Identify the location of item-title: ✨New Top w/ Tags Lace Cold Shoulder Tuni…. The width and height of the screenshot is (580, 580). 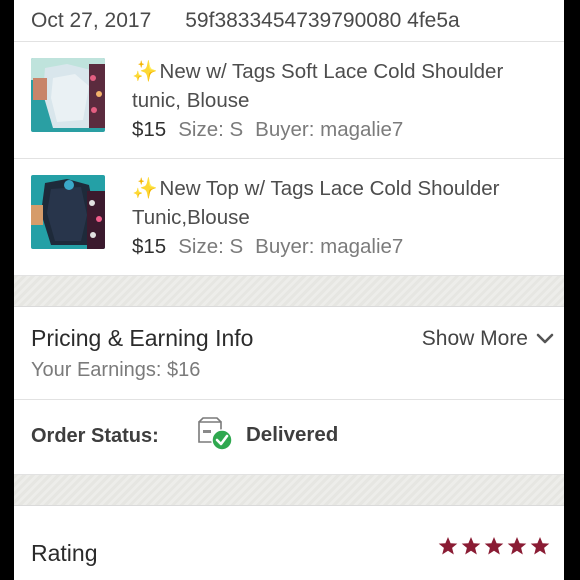
(342, 203).